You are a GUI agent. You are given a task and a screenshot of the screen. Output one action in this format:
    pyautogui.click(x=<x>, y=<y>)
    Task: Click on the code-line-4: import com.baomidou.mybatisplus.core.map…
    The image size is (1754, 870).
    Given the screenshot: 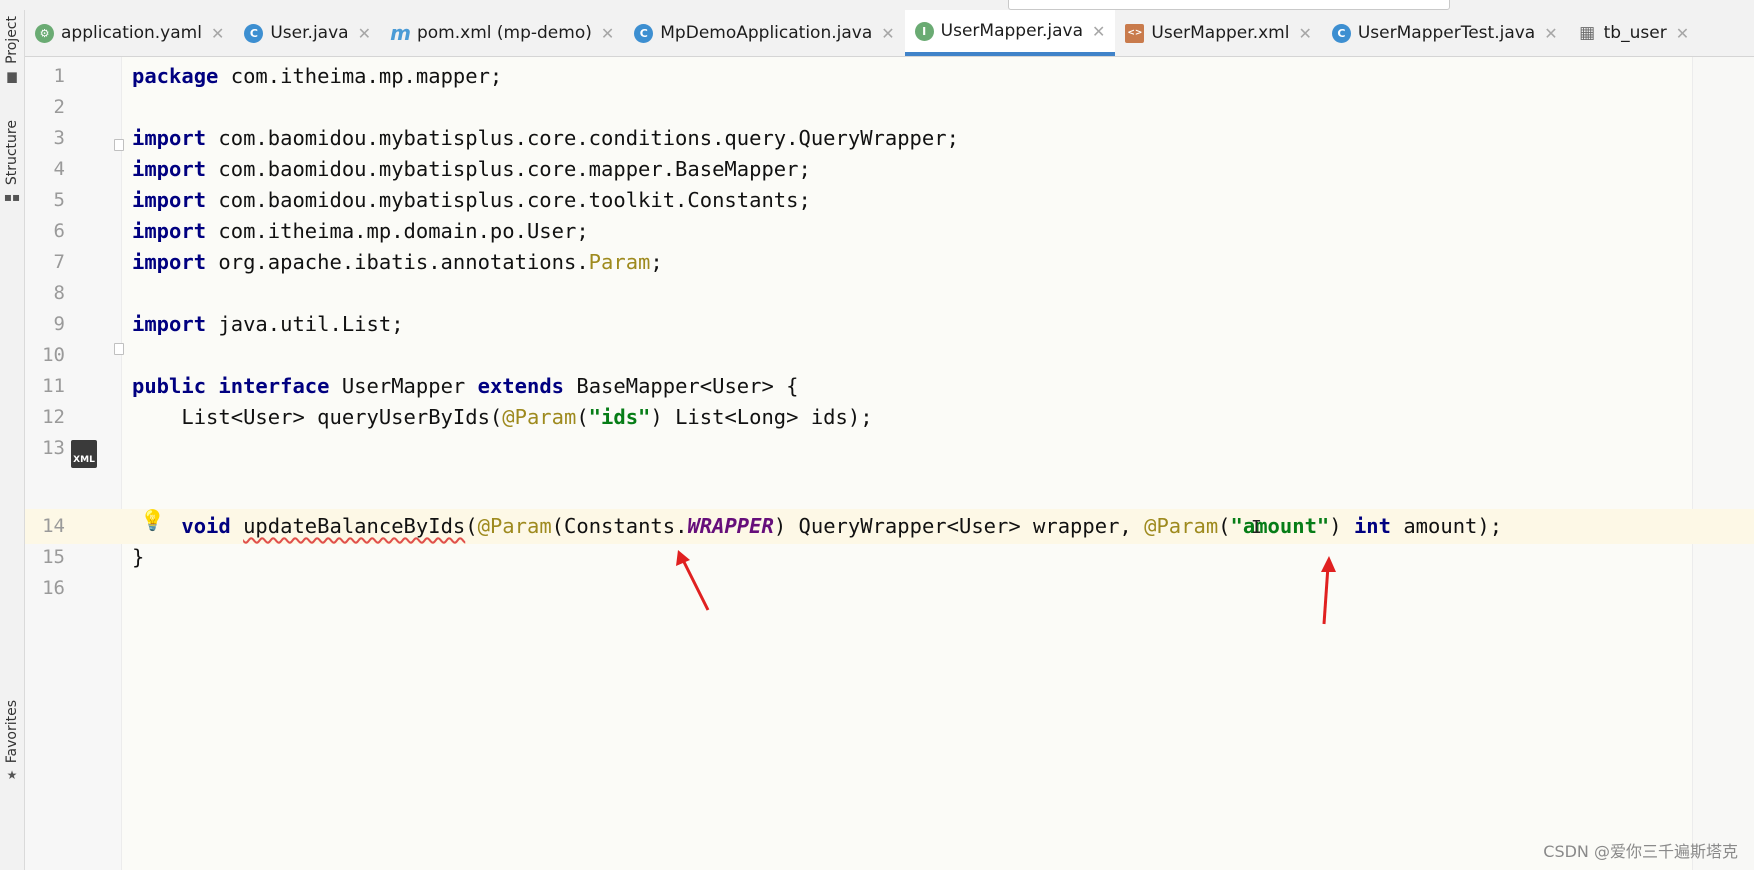 What is the action you would take?
    pyautogui.click(x=471, y=169)
    